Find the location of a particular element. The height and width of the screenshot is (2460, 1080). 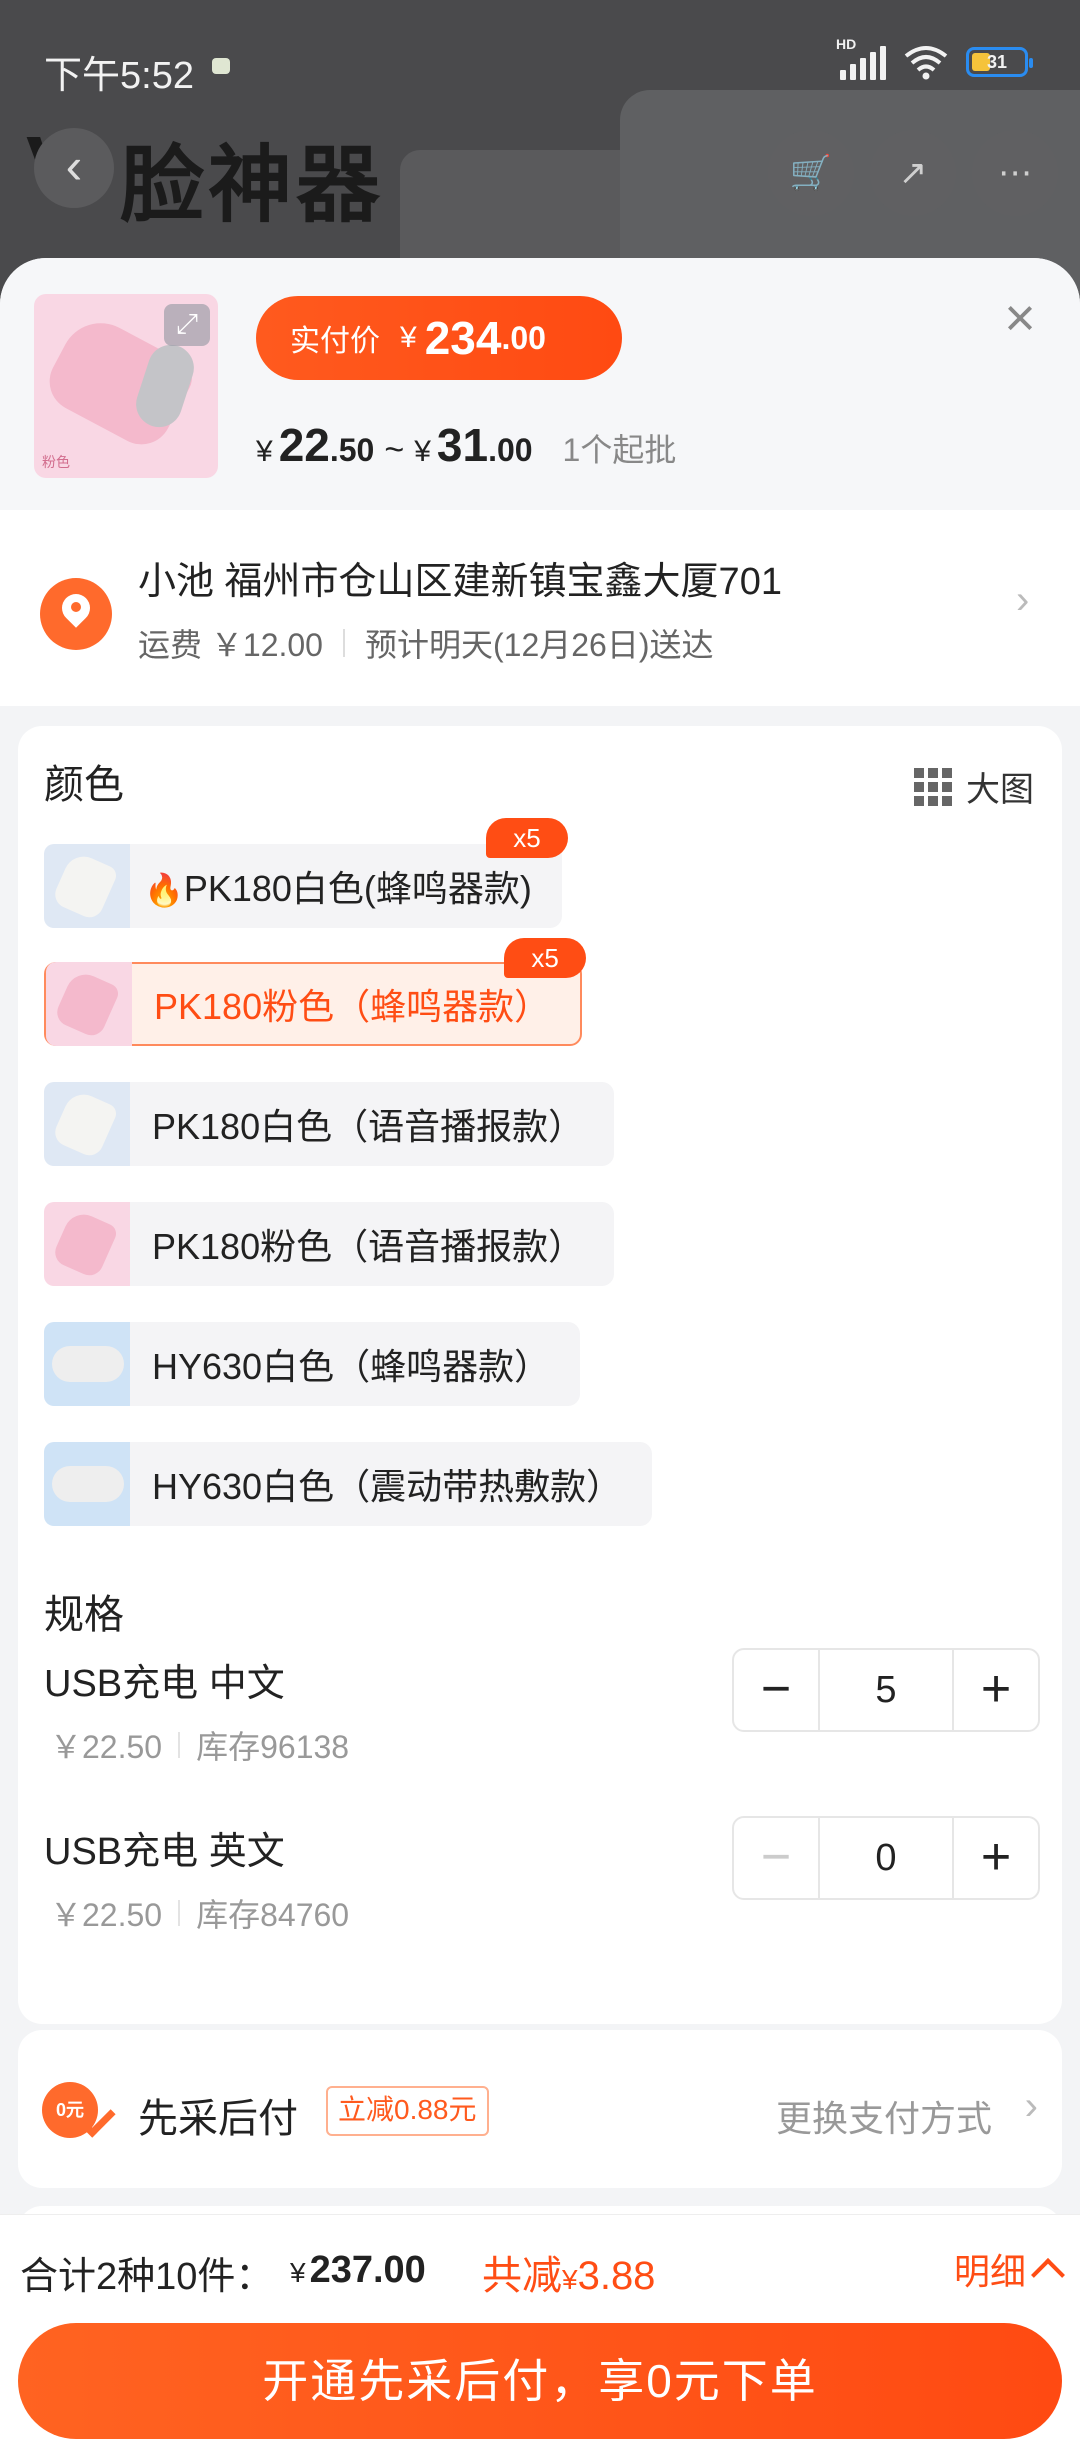

total-amount: ¥237.00 is located at coordinates (358, 2270).